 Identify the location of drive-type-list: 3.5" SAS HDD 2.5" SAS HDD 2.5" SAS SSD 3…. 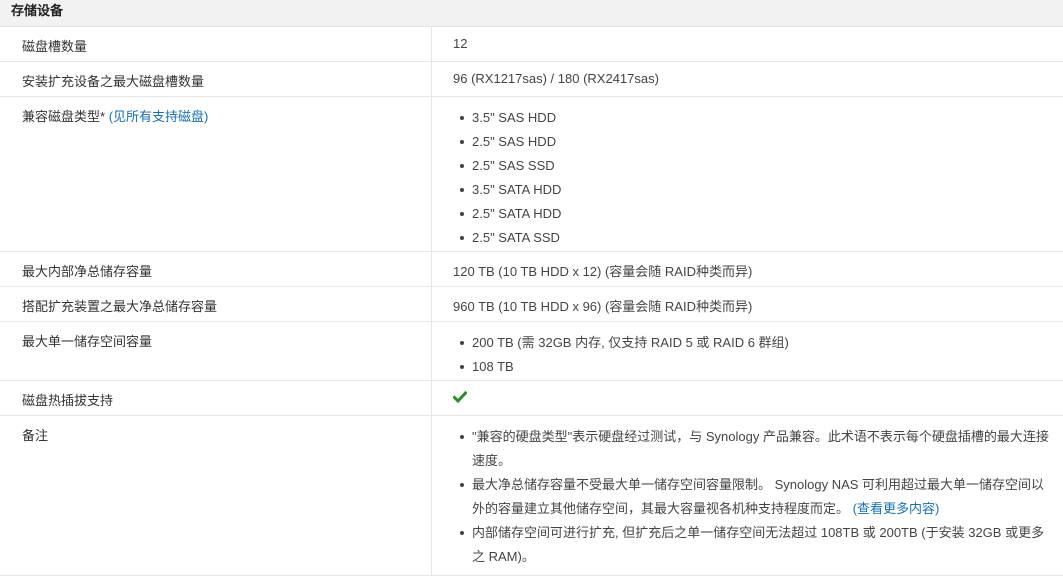
(758, 178).